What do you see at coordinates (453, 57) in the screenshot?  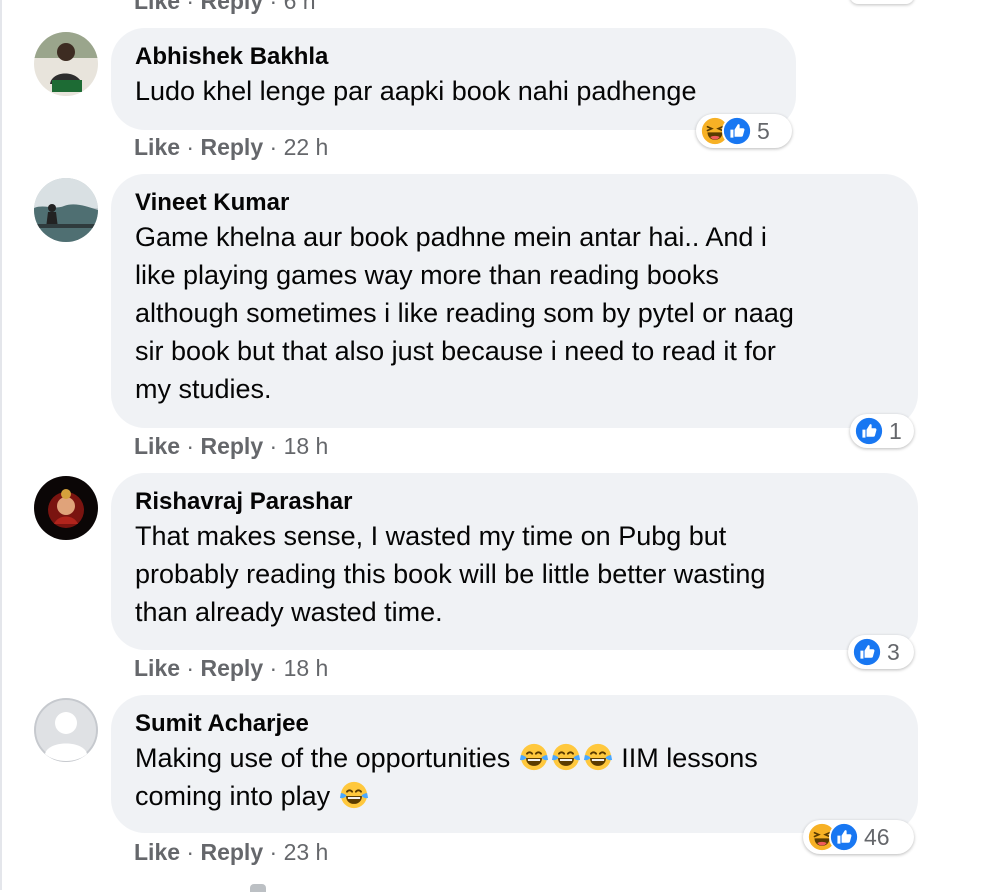 I see `comment-author: Abhishek Bakhla` at bounding box center [453, 57].